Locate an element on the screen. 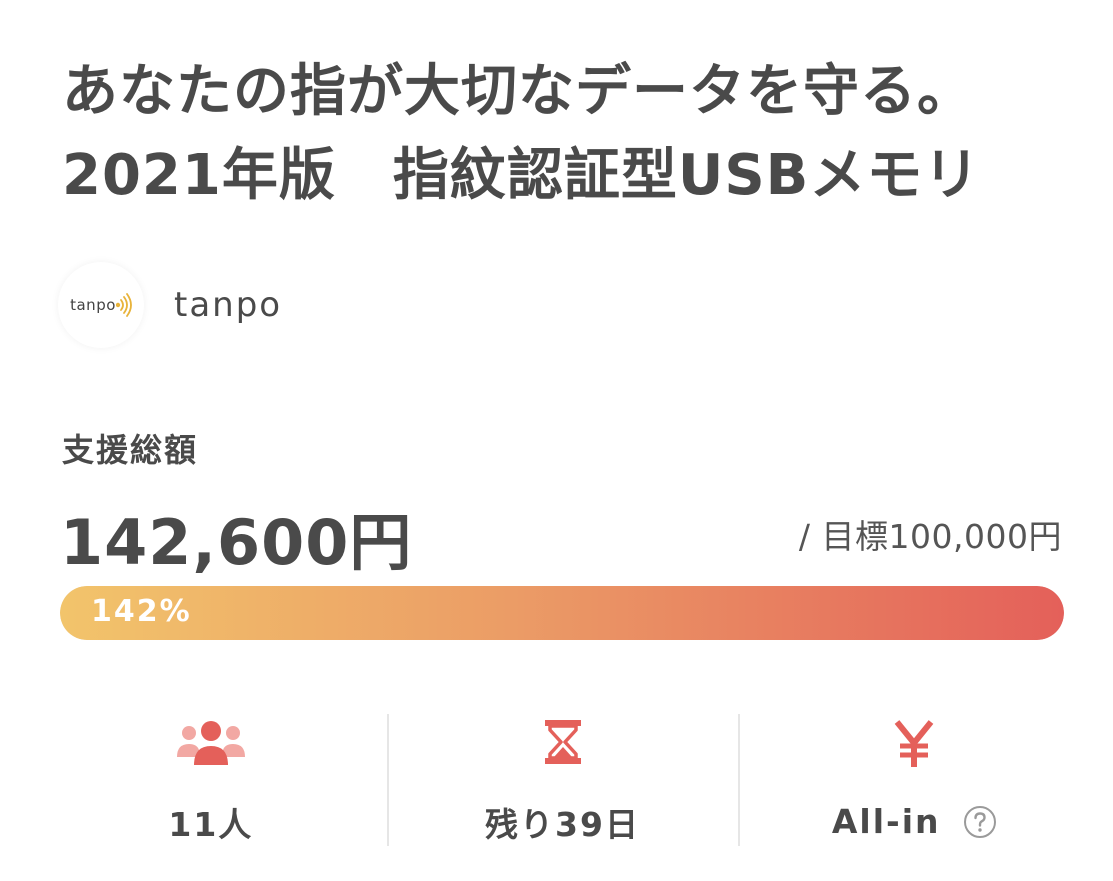 This screenshot has height=881, width=1113. owner-name: tanpo is located at coordinates (228, 305).